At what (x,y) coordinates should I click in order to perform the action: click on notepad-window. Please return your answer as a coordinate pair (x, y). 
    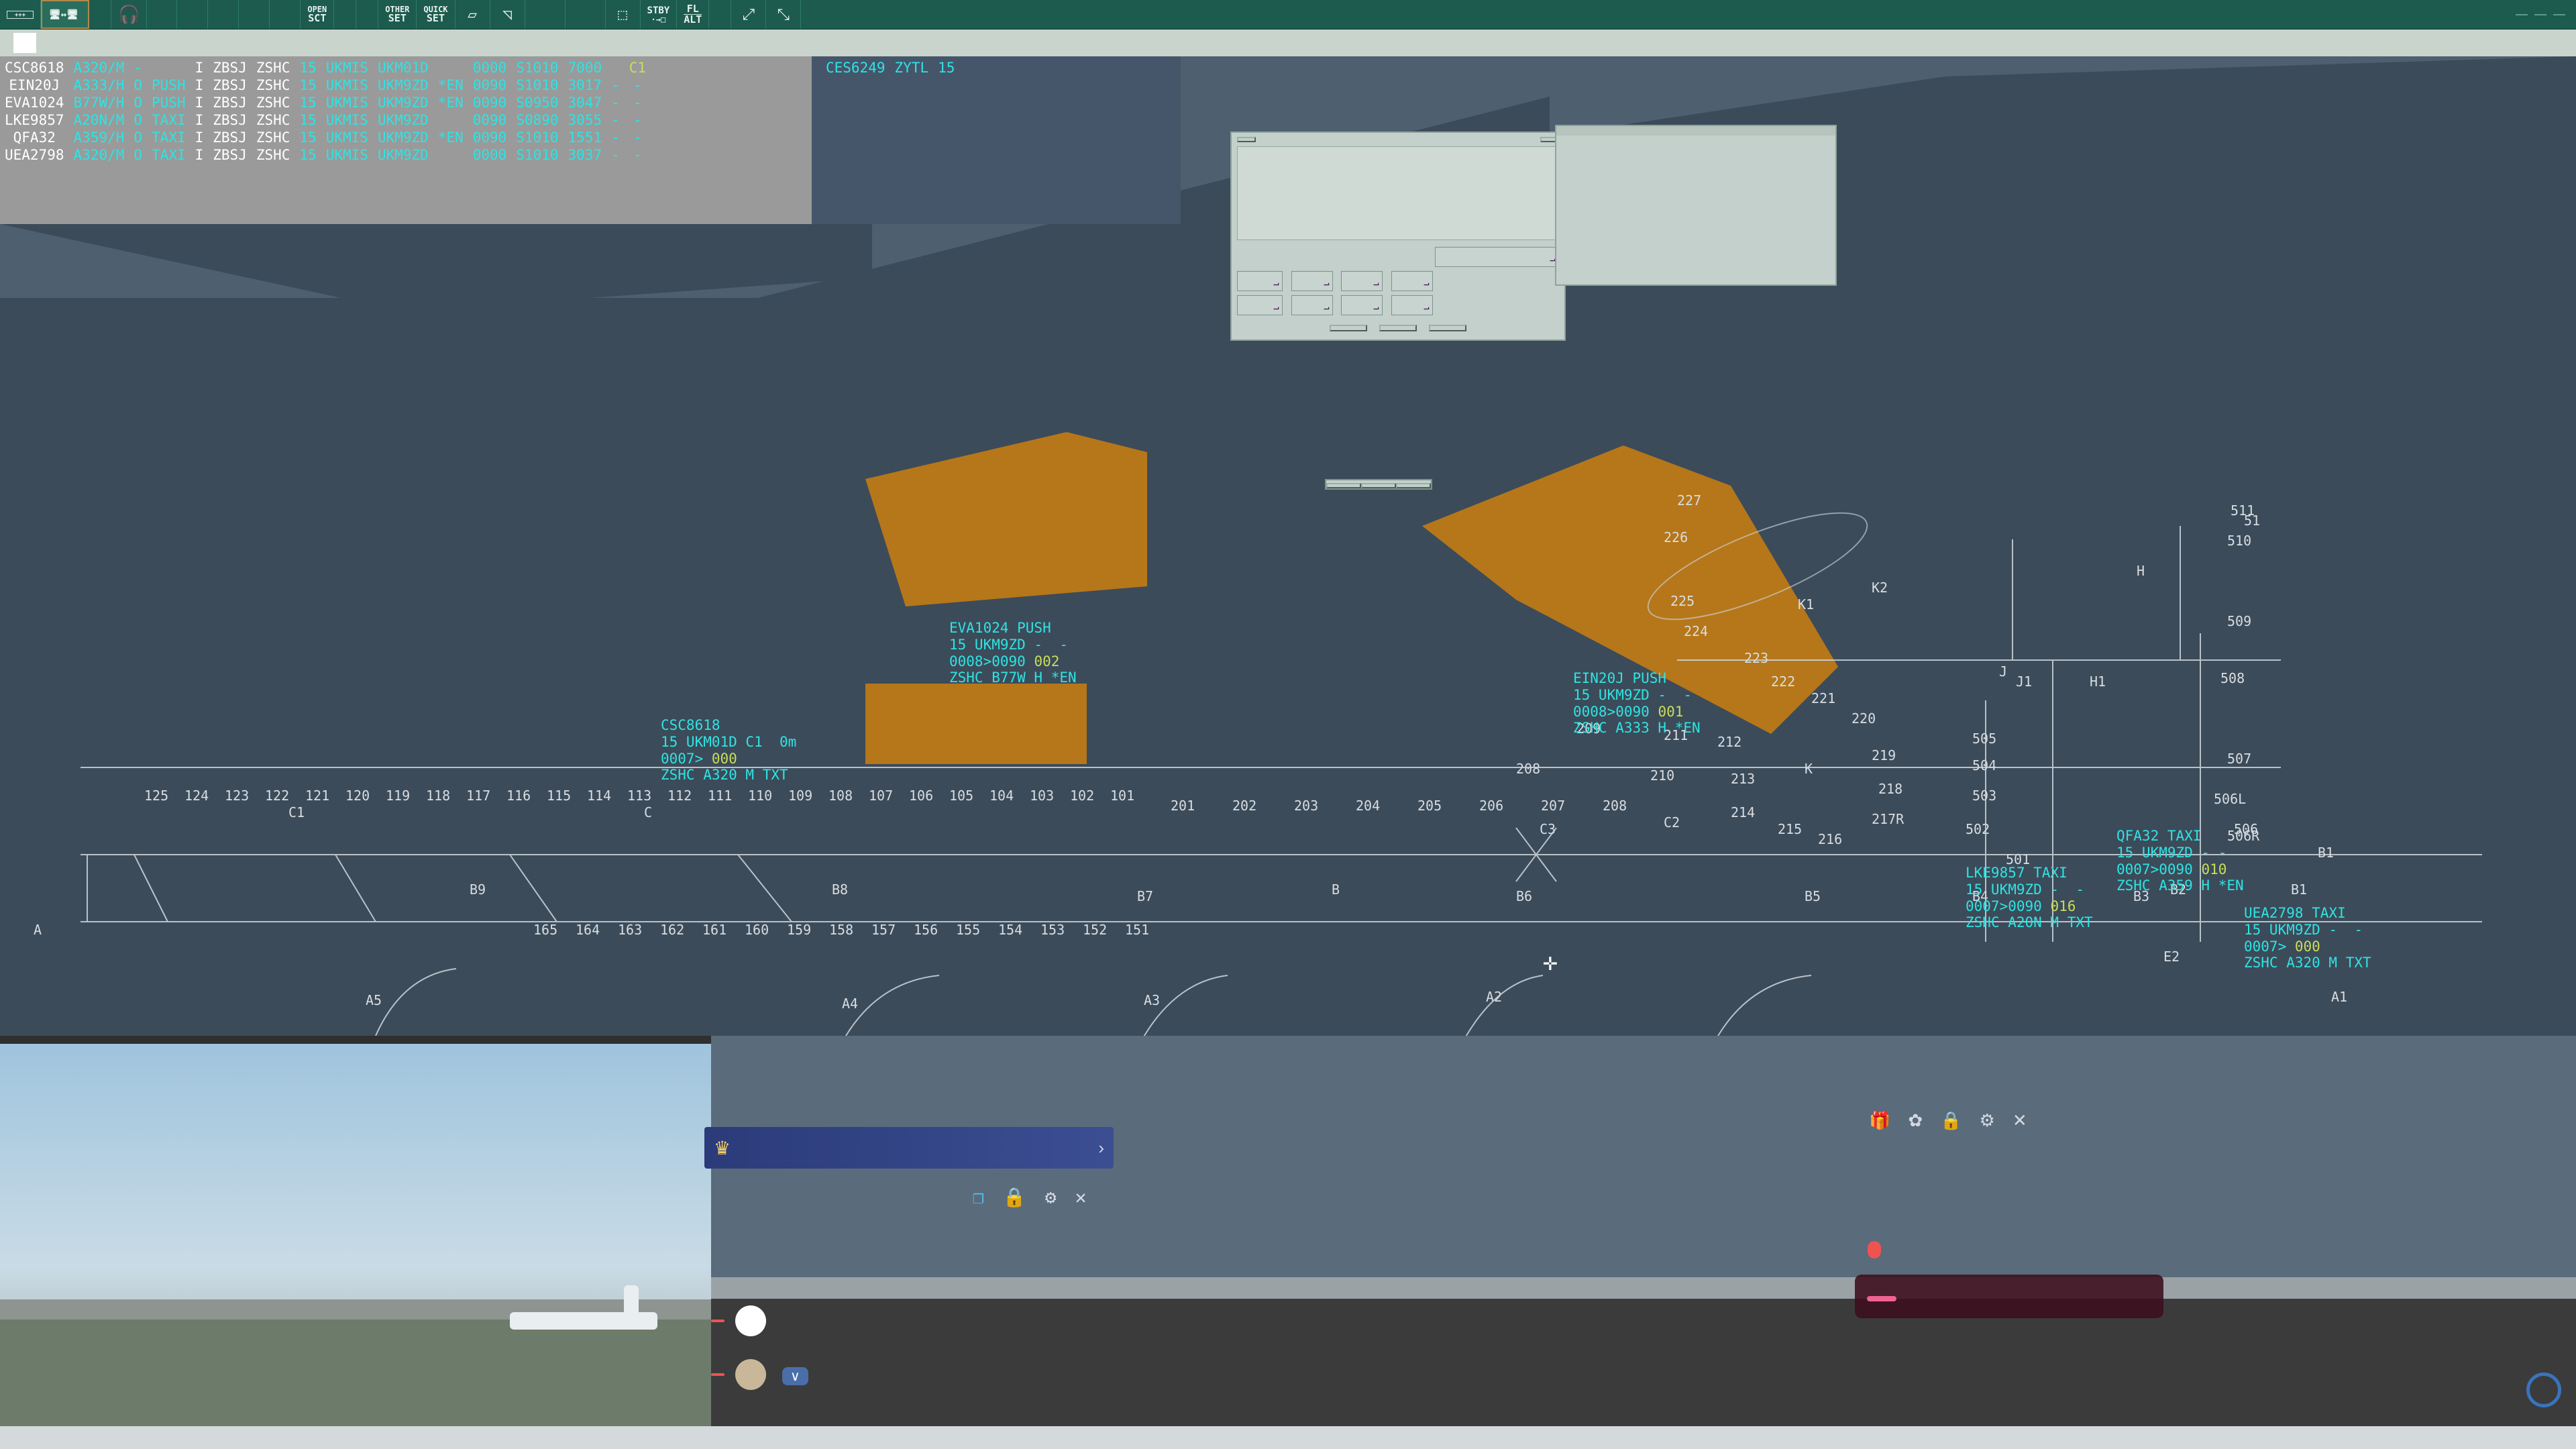
    Looking at the image, I should click on (1696, 205).